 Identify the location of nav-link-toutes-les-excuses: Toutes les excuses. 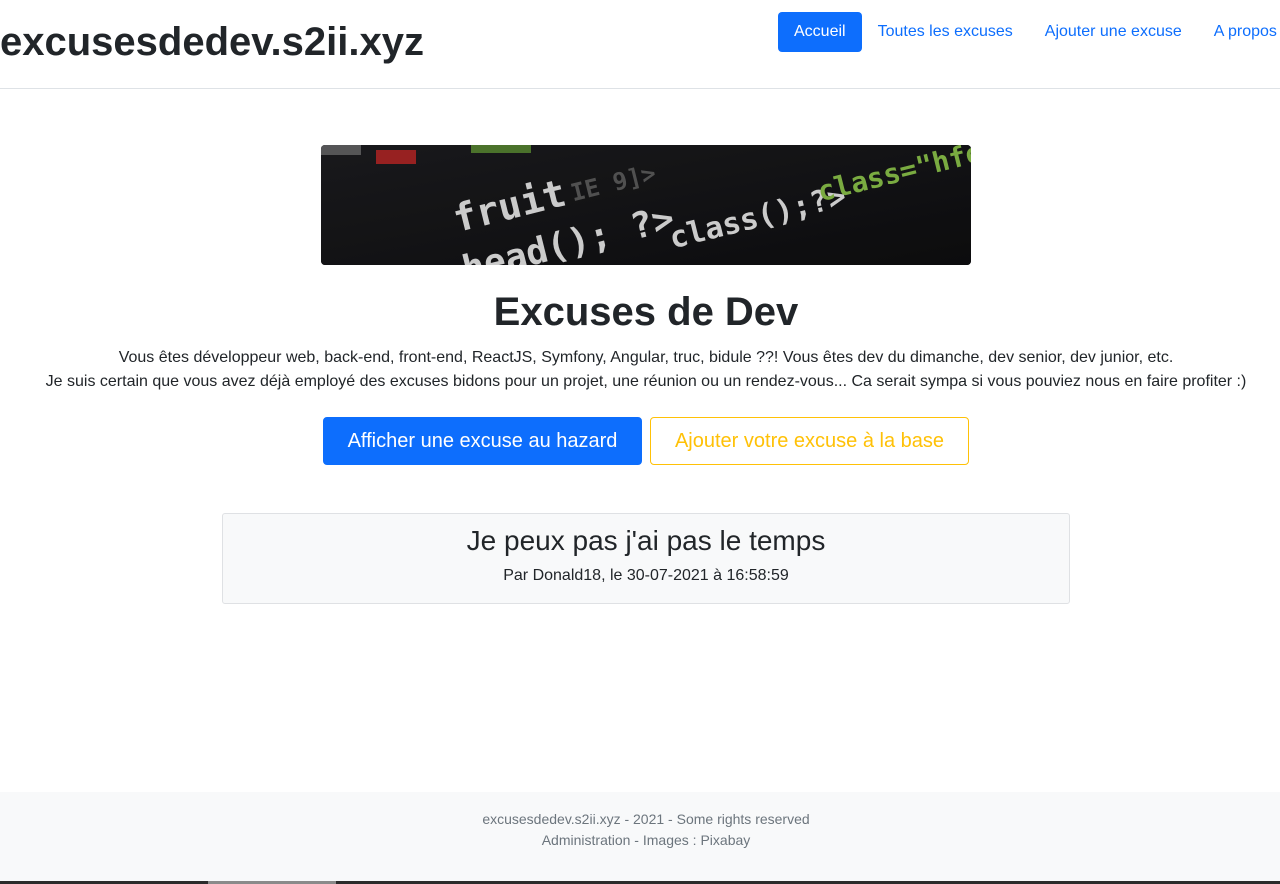
(945, 32).